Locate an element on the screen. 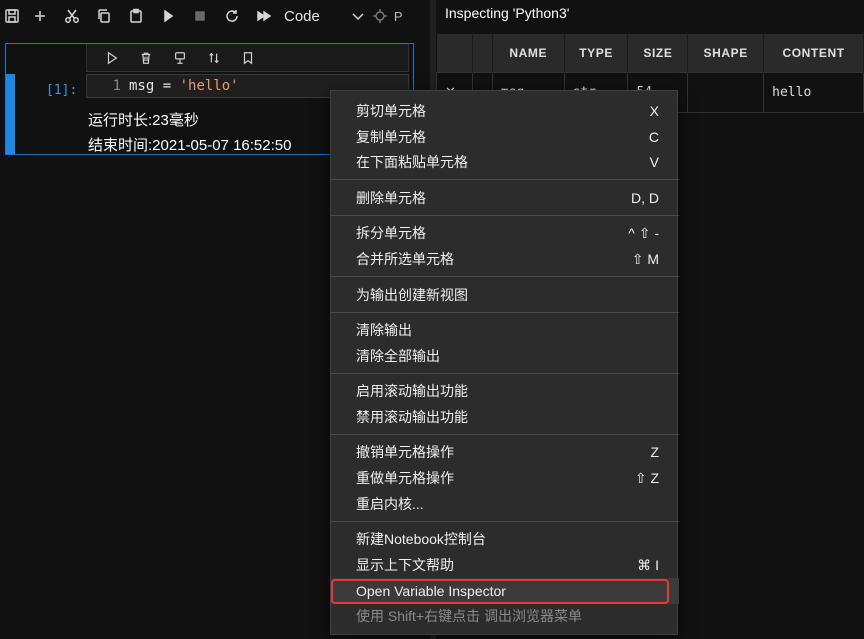  menu-item-cut-cell: 剪切单元格 X is located at coordinates (505, 111).